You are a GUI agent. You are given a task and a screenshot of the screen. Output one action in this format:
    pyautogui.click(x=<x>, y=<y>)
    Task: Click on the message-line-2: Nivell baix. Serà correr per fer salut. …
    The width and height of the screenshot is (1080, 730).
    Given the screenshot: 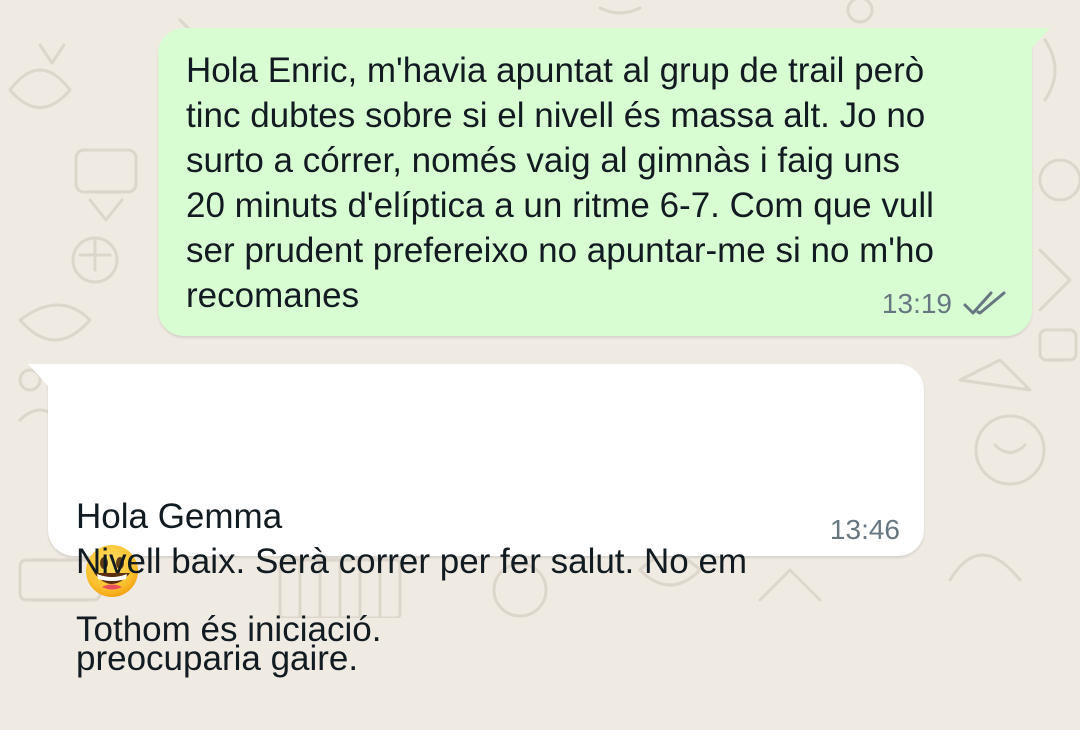 What is the action you would take?
    pyautogui.click(x=412, y=561)
    